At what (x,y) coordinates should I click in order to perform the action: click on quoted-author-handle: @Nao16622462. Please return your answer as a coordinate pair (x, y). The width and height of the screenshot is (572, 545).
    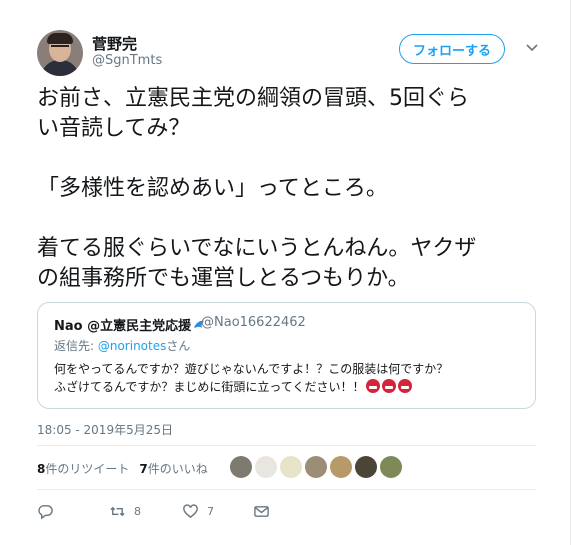
    Looking at the image, I should click on (253, 322).